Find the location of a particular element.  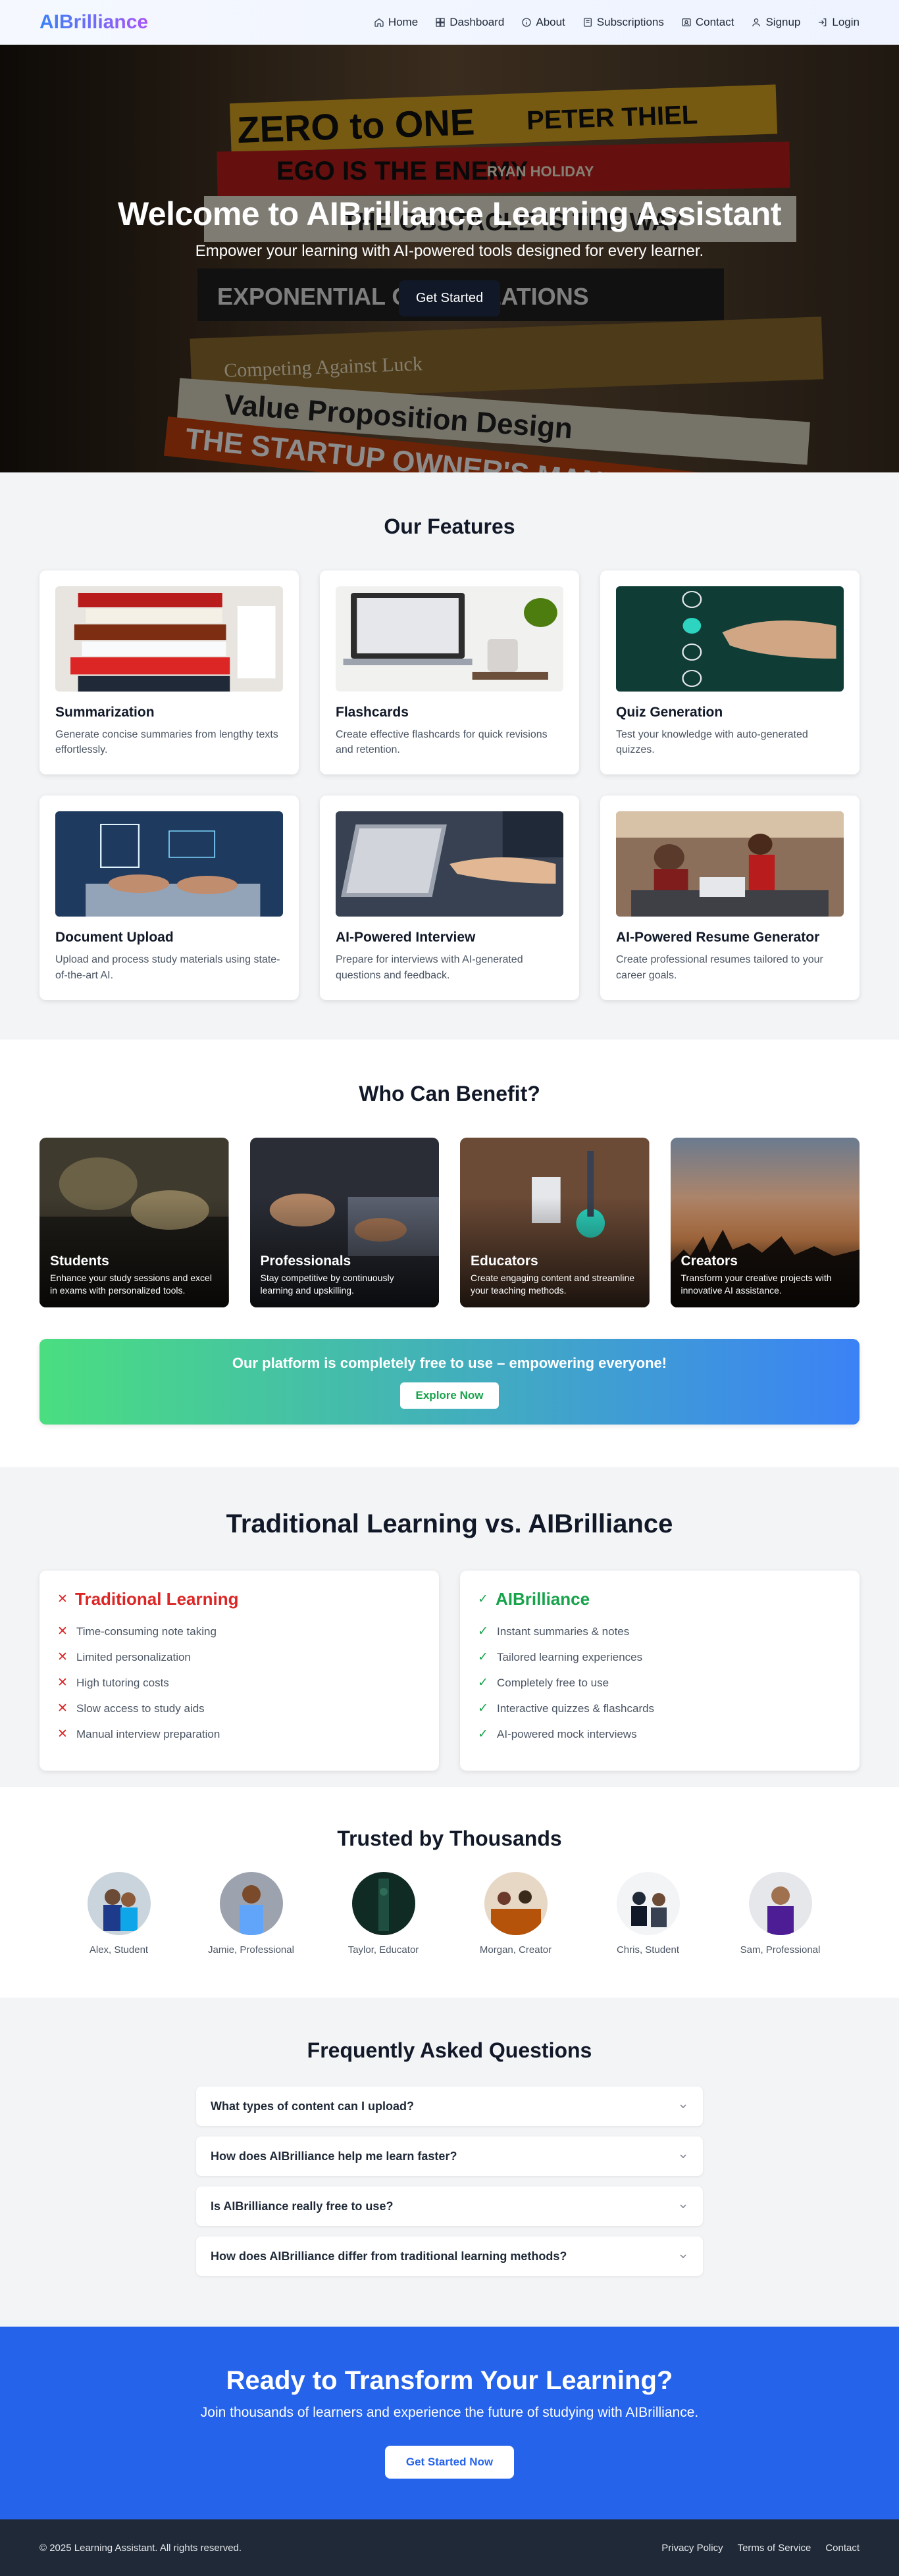

user-icon is located at coordinates (756, 22).